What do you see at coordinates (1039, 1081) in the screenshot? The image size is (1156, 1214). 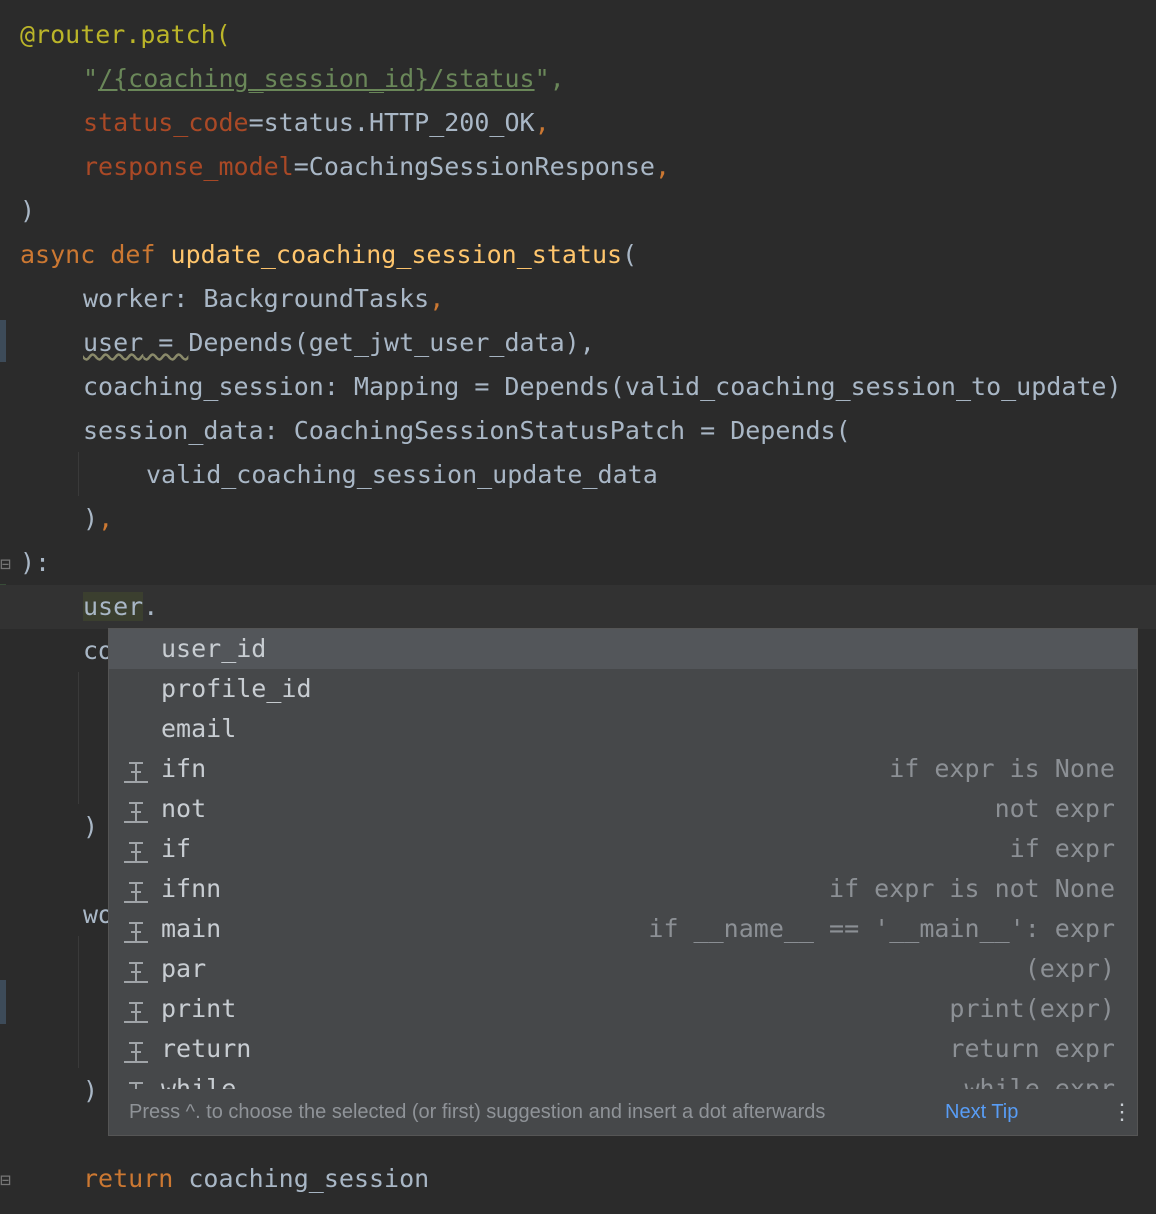 I see `completion-item-tail: while expr` at bounding box center [1039, 1081].